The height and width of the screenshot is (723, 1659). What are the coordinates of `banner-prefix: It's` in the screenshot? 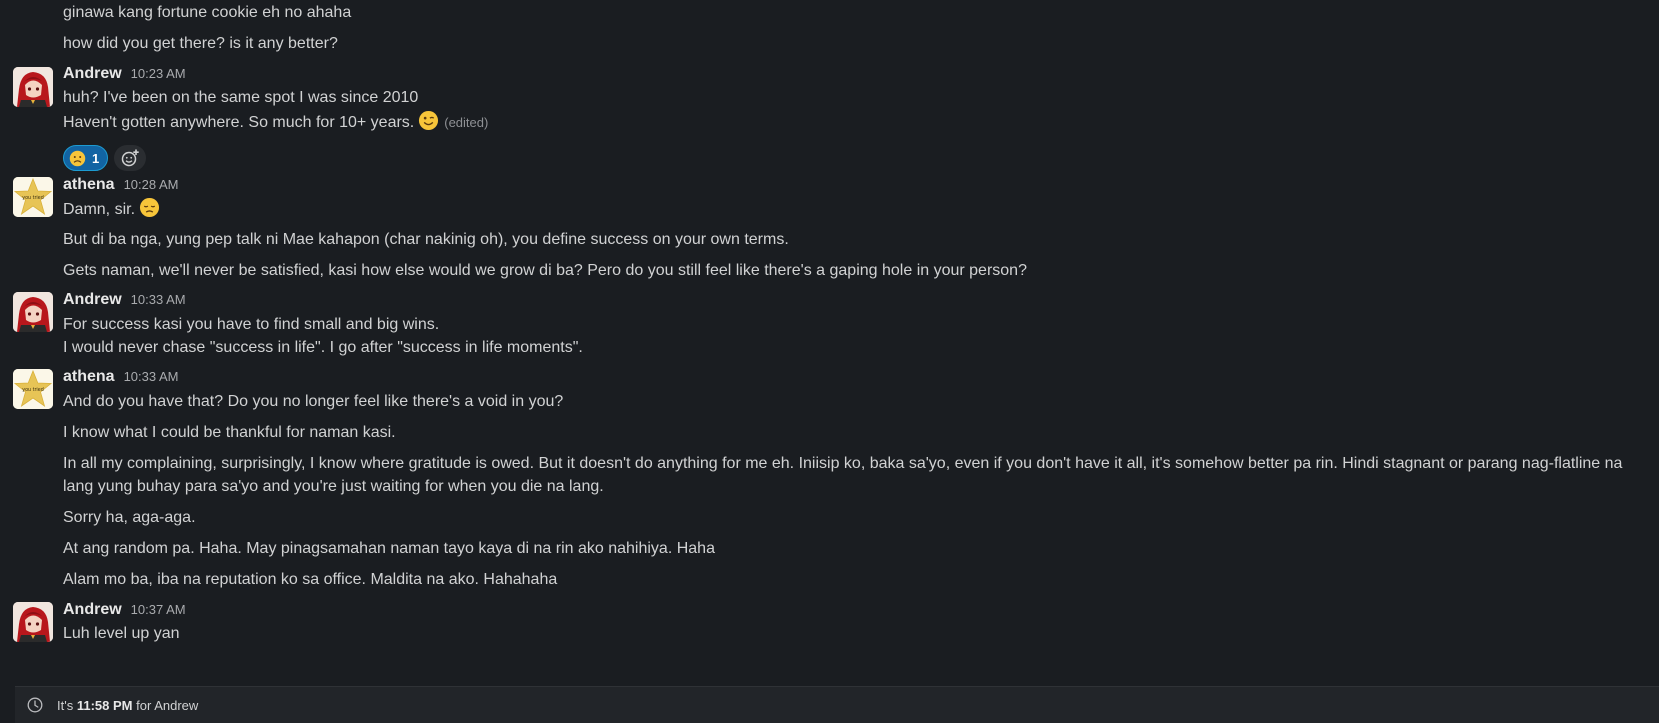 It's located at (65, 705).